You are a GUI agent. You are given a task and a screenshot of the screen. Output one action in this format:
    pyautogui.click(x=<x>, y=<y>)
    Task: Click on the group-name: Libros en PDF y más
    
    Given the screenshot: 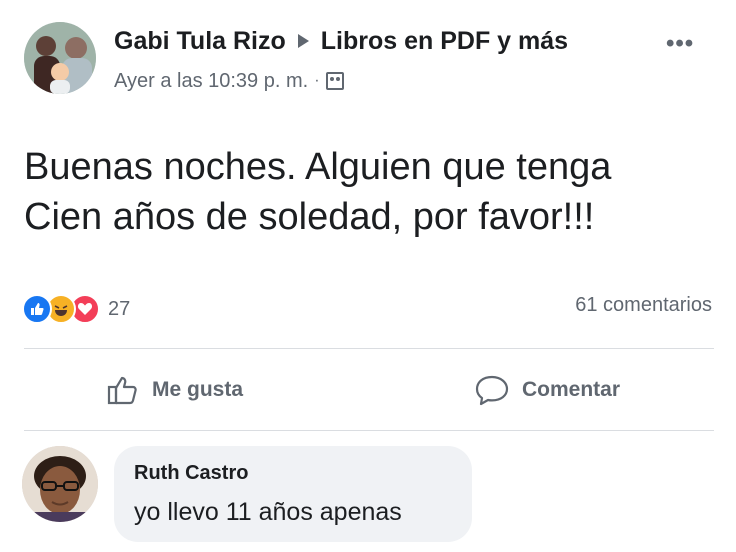 What is the action you would take?
    pyautogui.click(x=444, y=41)
    